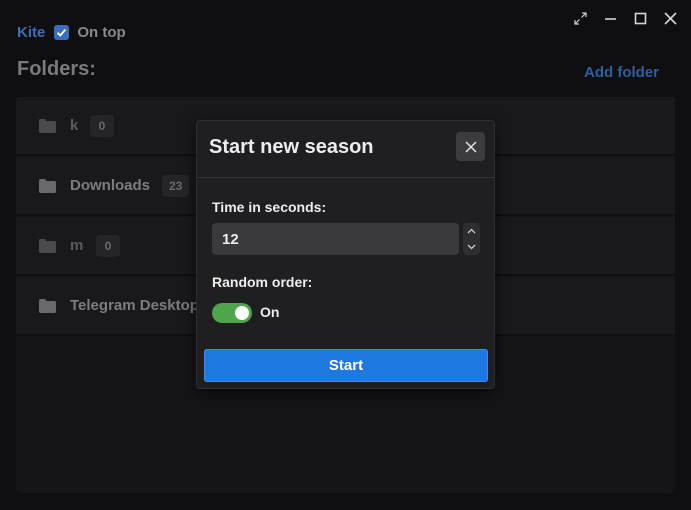 This screenshot has width=691, height=510. I want to click on maximize-icon, so click(640, 18).